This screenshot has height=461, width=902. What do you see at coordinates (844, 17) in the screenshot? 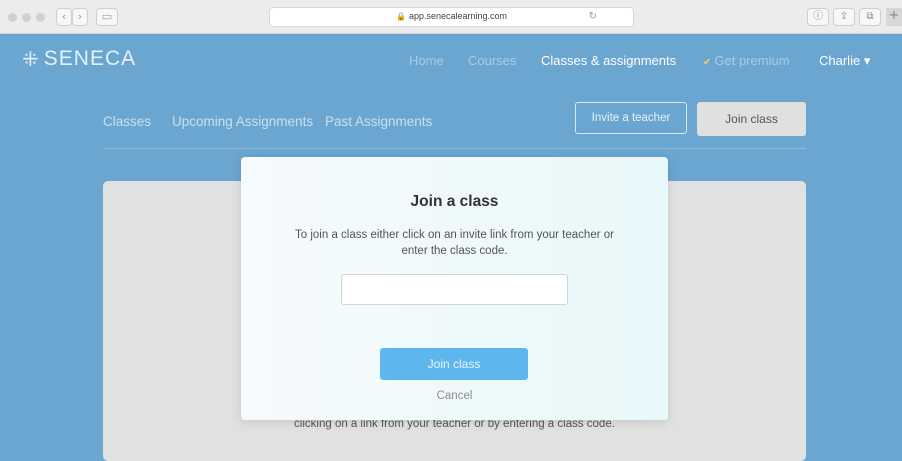
I see `share-icon: ⇪` at bounding box center [844, 17].